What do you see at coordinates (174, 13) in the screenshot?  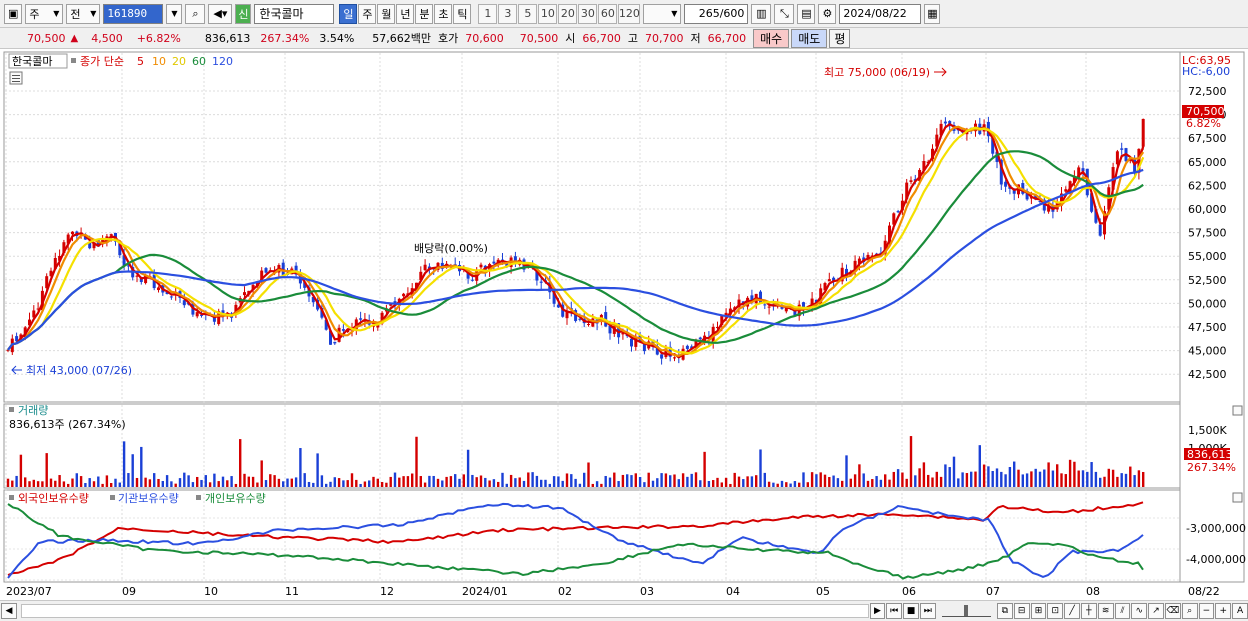 I see `code-dropdown-button: ▼` at bounding box center [174, 13].